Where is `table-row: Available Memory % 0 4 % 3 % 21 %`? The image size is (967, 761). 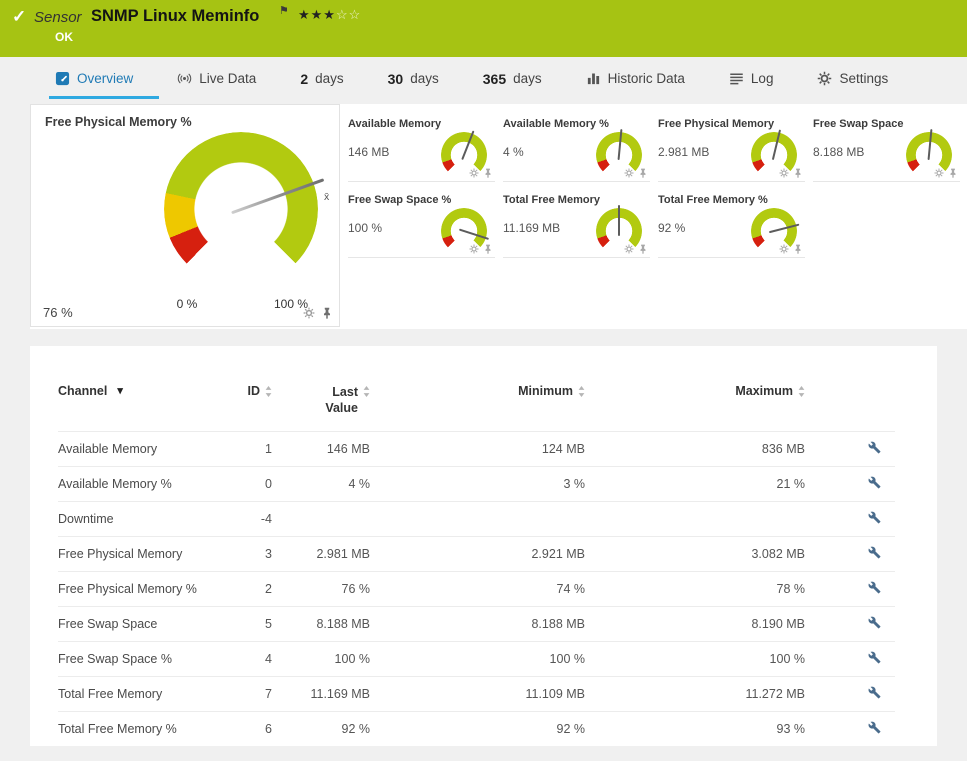
table-row: Available Memory % 0 4 % 3 % 21 % is located at coordinates (476, 483).